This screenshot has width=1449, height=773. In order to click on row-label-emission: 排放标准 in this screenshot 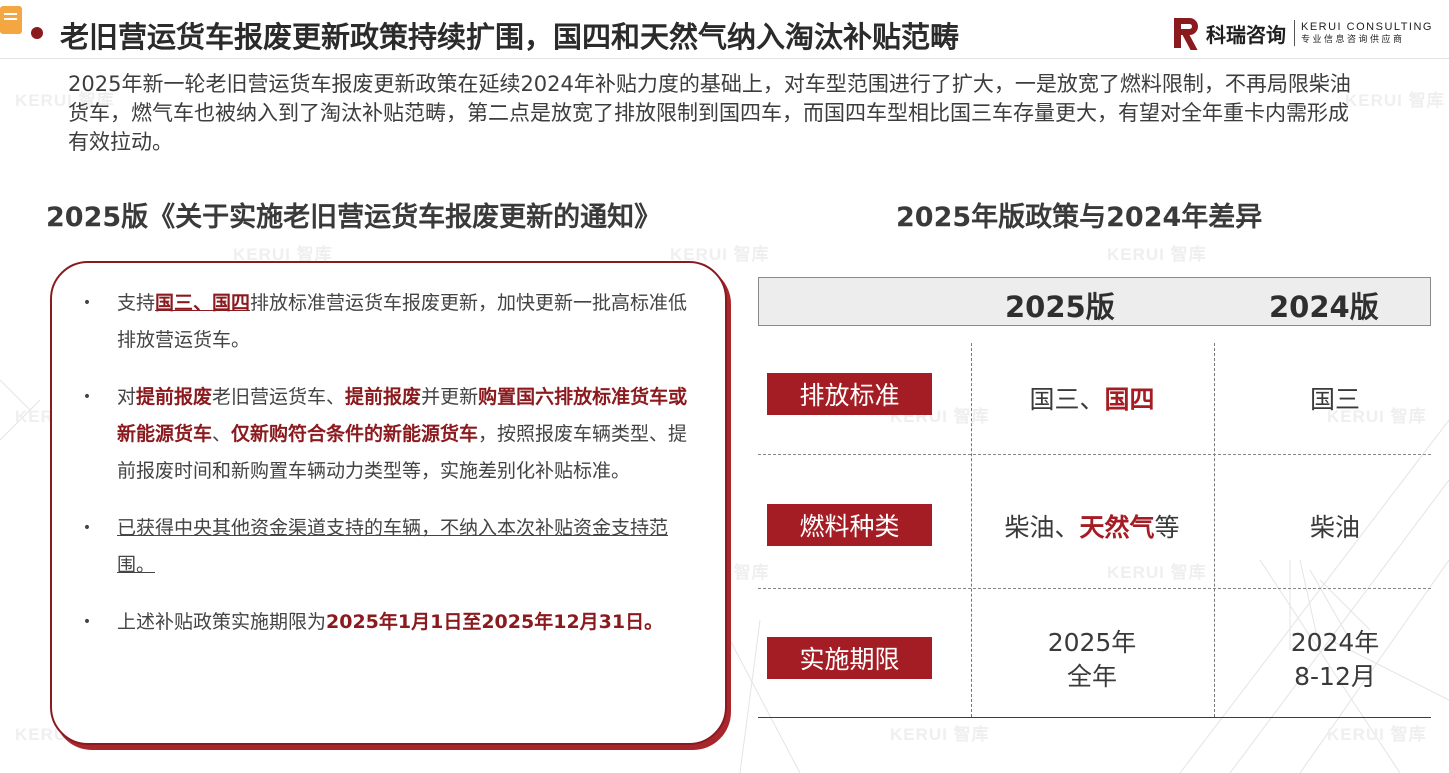, I will do `click(849, 394)`.